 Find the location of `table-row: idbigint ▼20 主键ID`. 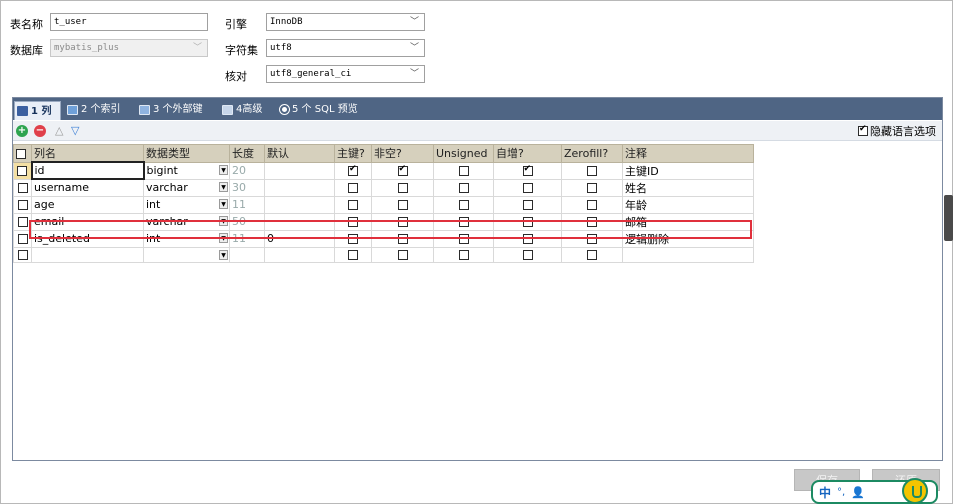

table-row: idbigint ▼20 主键ID is located at coordinates (383, 170).